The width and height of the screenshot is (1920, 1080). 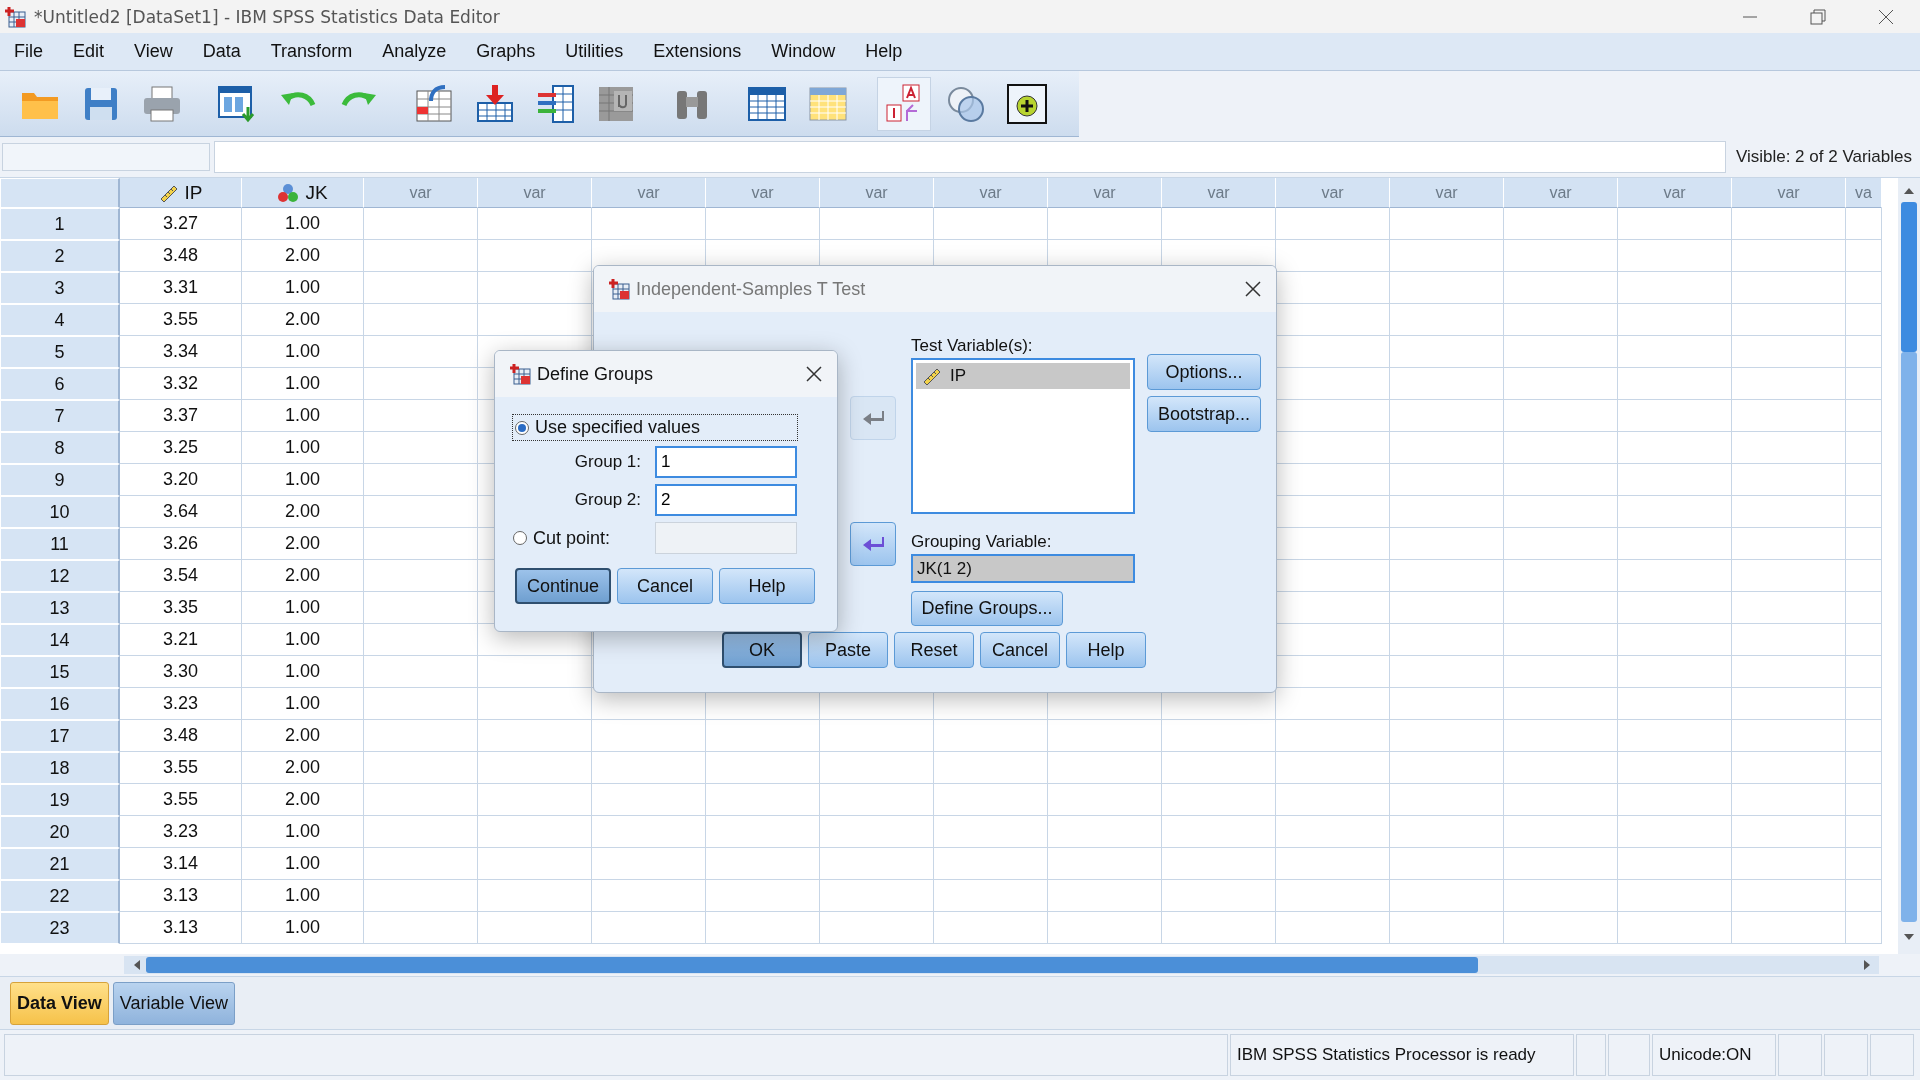 What do you see at coordinates (60, 416) in the screenshot?
I see `row-number: 7` at bounding box center [60, 416].